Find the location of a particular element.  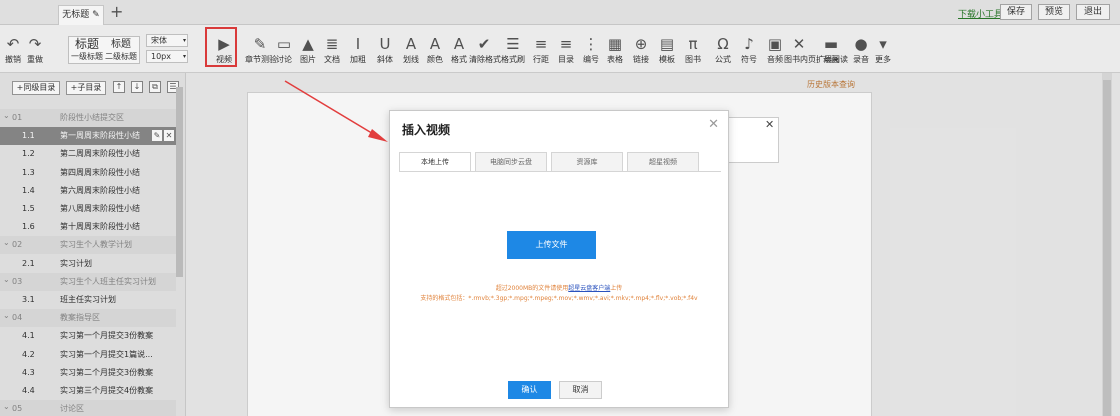

confirm-button: 确认 is located at coordinates (529, 390).